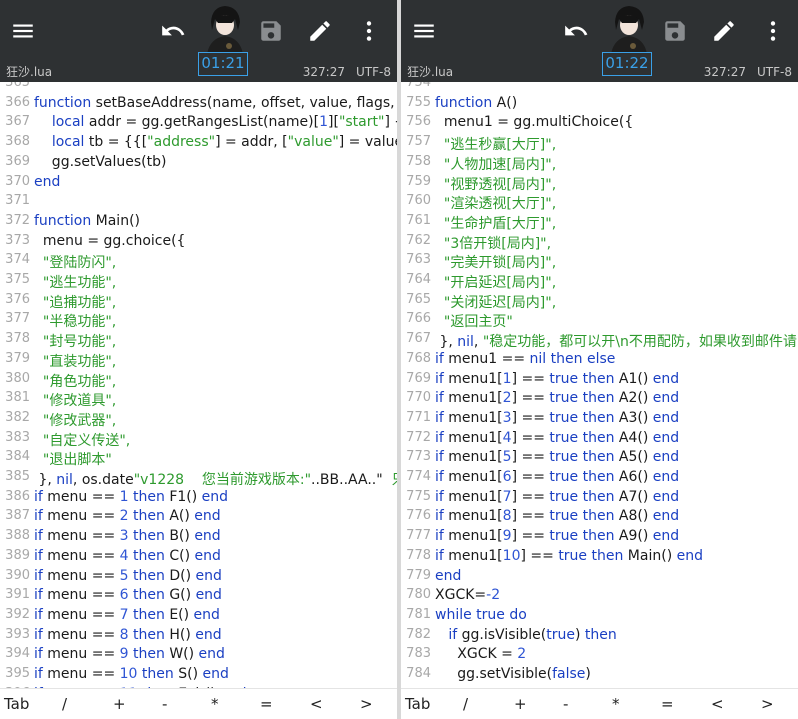 The width and height of the screenshot is (798, 719). What do you see at coordinates (180, 595) in the screenshot?
I see `code-token: G()` at bounding box center [180, 595].